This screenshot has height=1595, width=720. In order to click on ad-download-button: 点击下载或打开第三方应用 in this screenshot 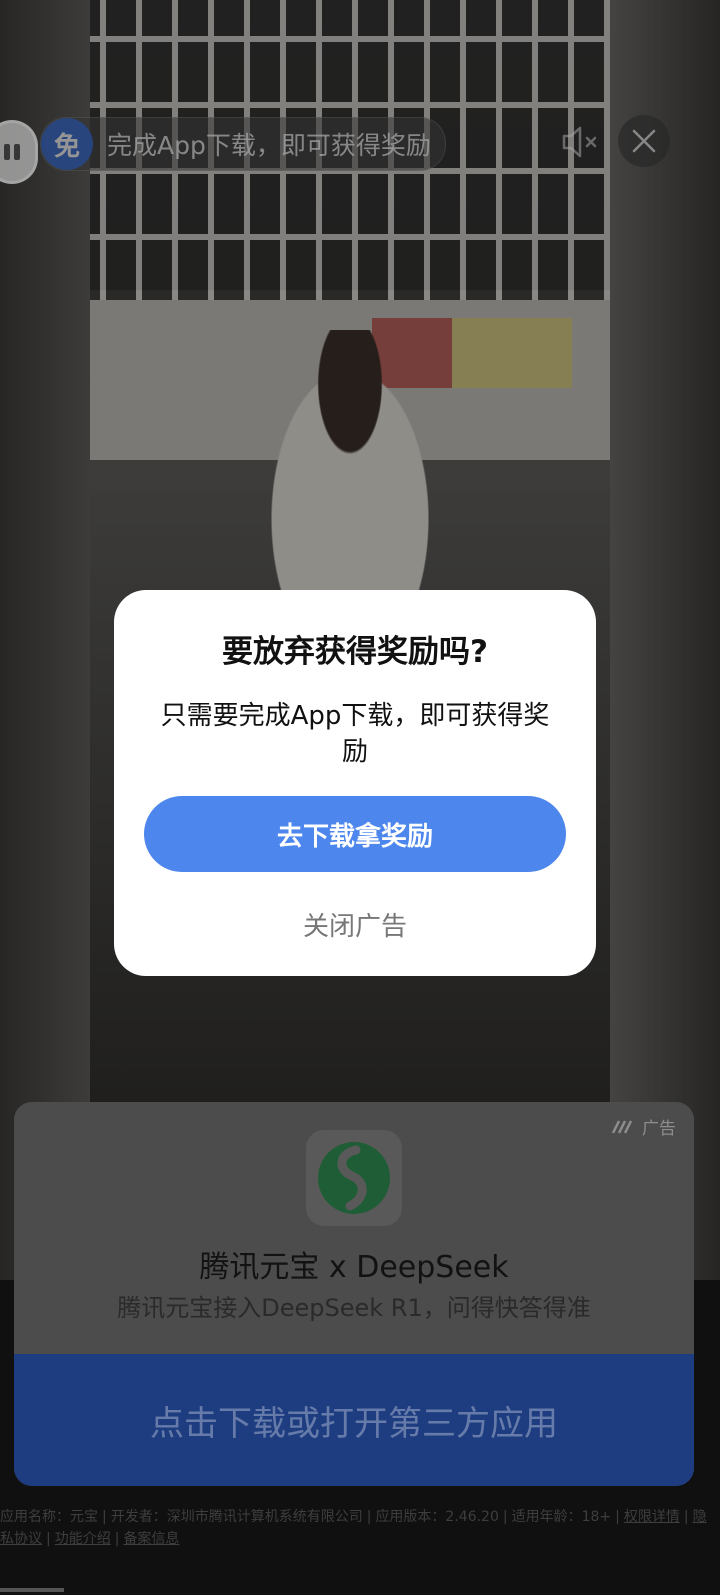, I will do `click(354, 1420)`.